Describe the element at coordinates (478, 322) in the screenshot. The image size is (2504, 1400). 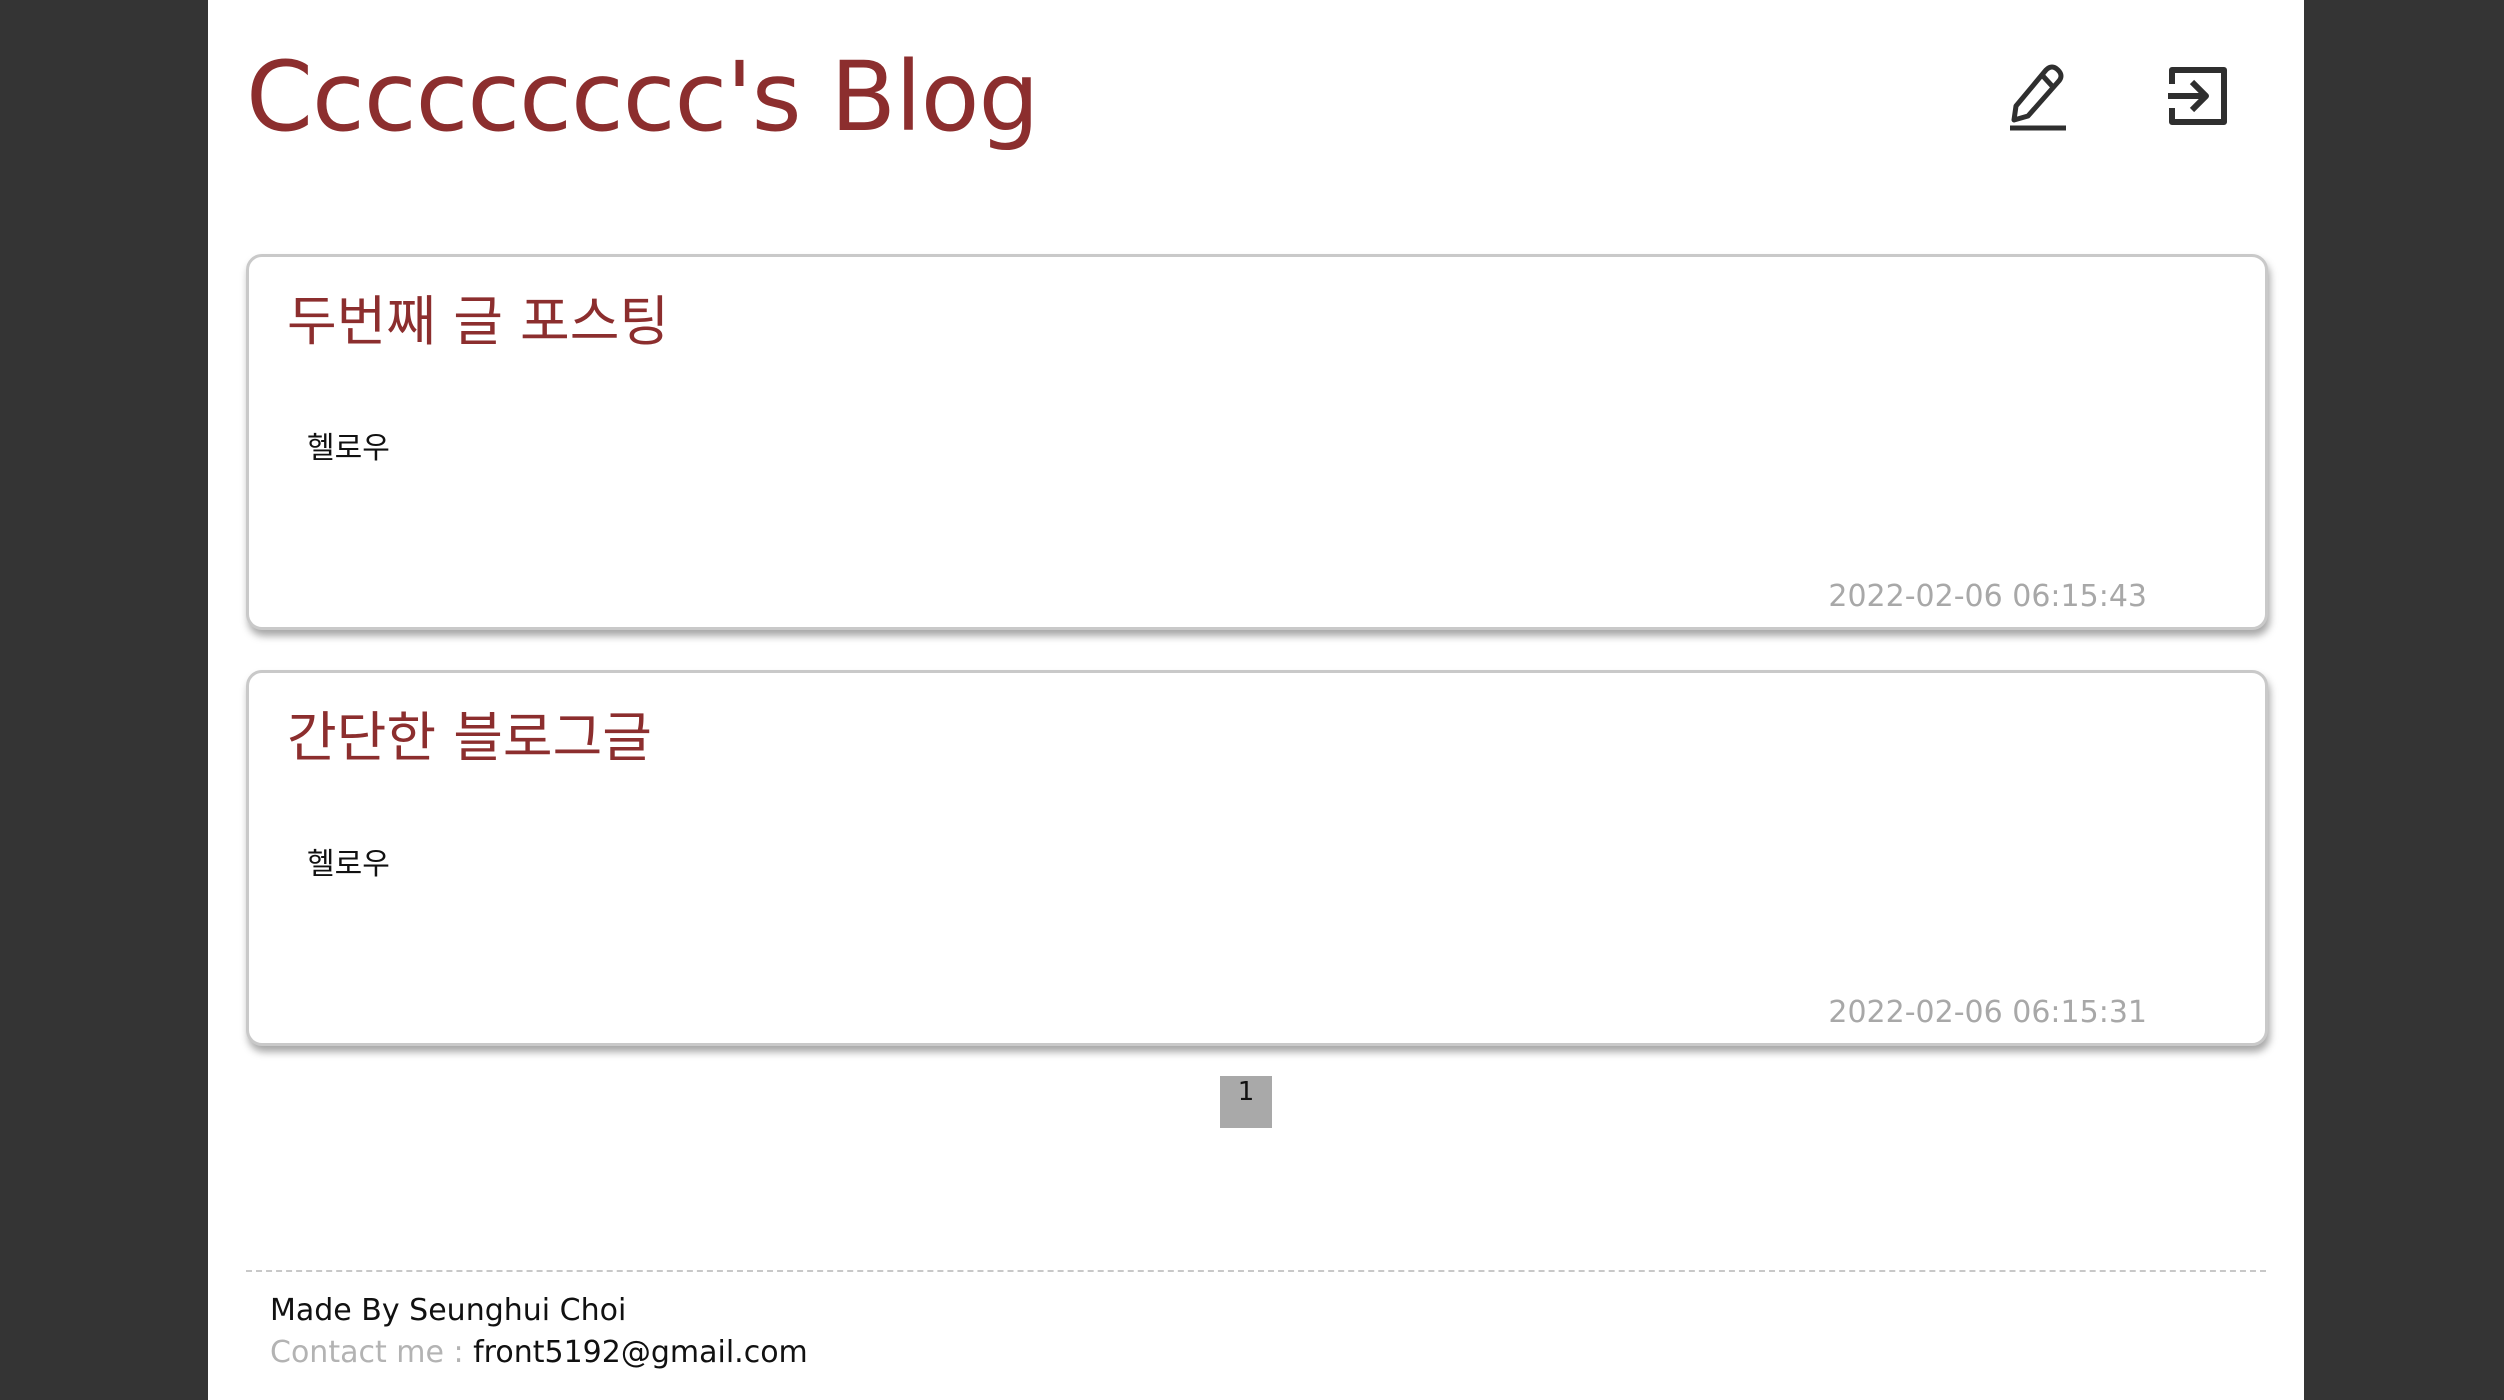
I see `post-title: 두번째 글 포스팅` at that location.